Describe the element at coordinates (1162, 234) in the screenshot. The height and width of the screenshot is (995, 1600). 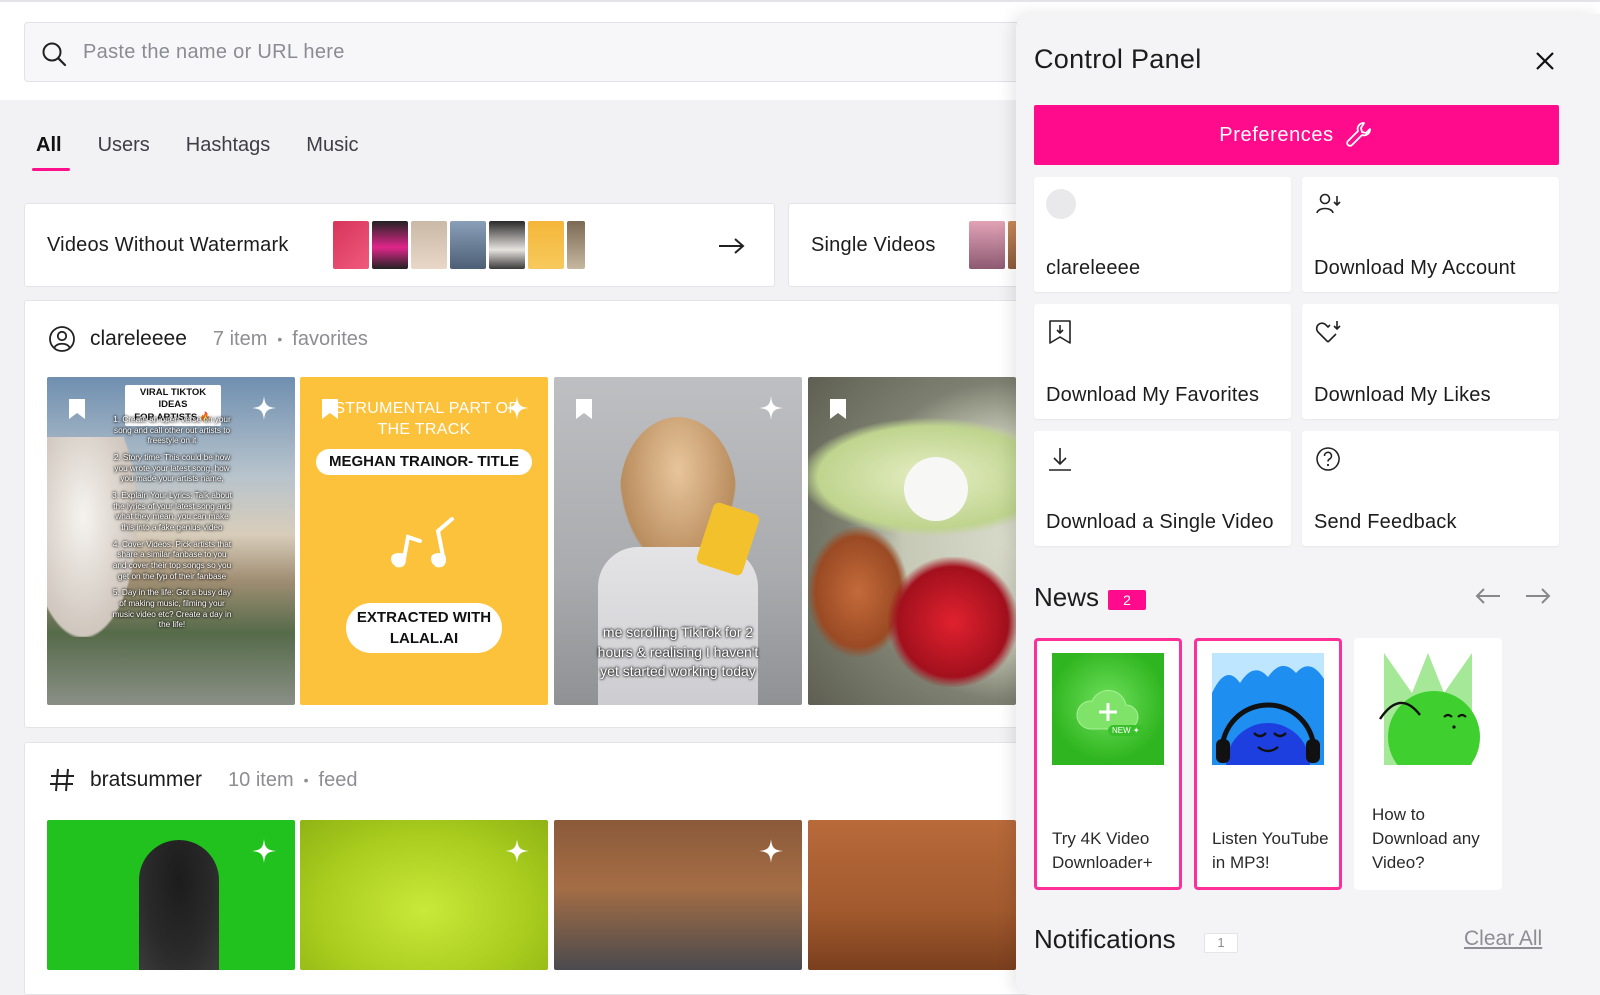
I see `tile-profile: clareleeee` at that location.